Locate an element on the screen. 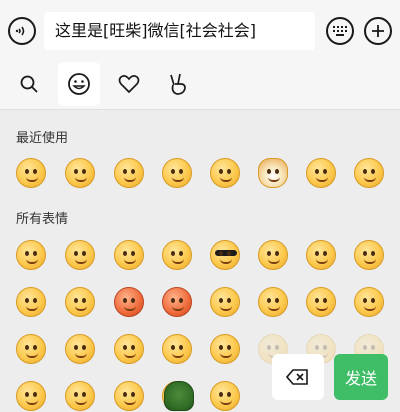 The image size is (400, 412). backspace-button is located at coordinates (298, 377).